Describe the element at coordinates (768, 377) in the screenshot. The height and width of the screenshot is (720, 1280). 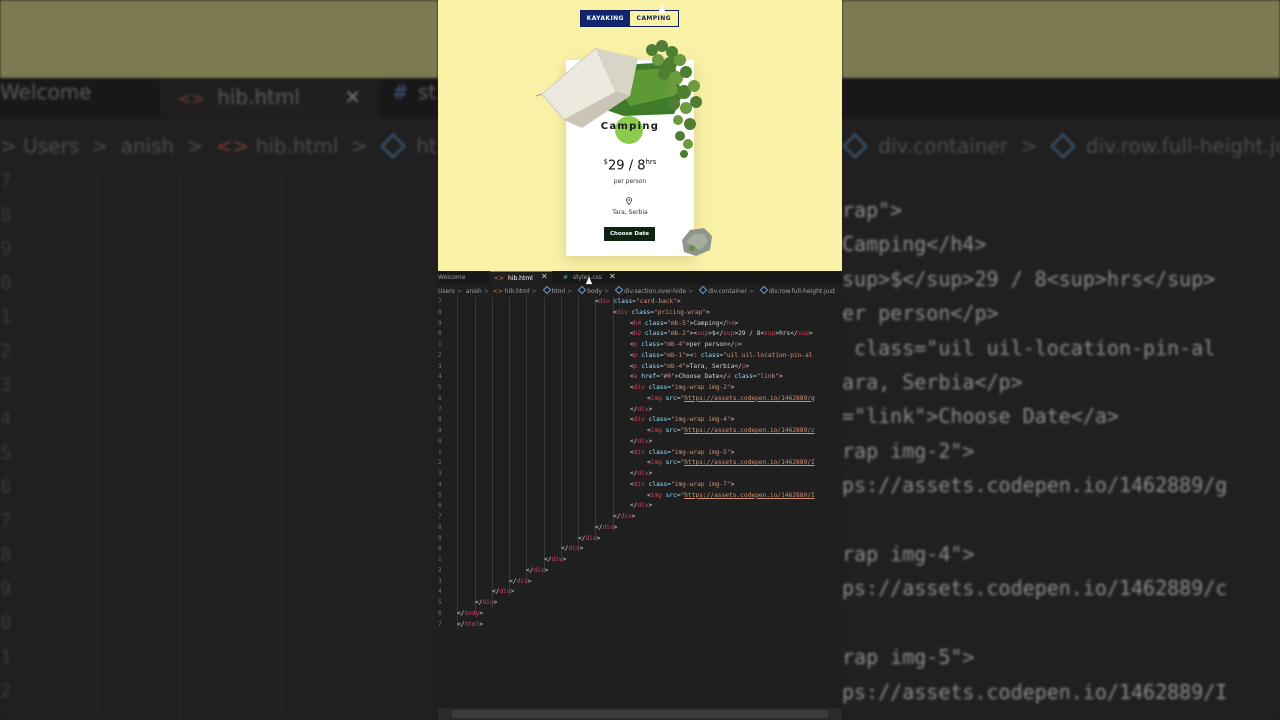
I see `code-string: "link"` at that location.